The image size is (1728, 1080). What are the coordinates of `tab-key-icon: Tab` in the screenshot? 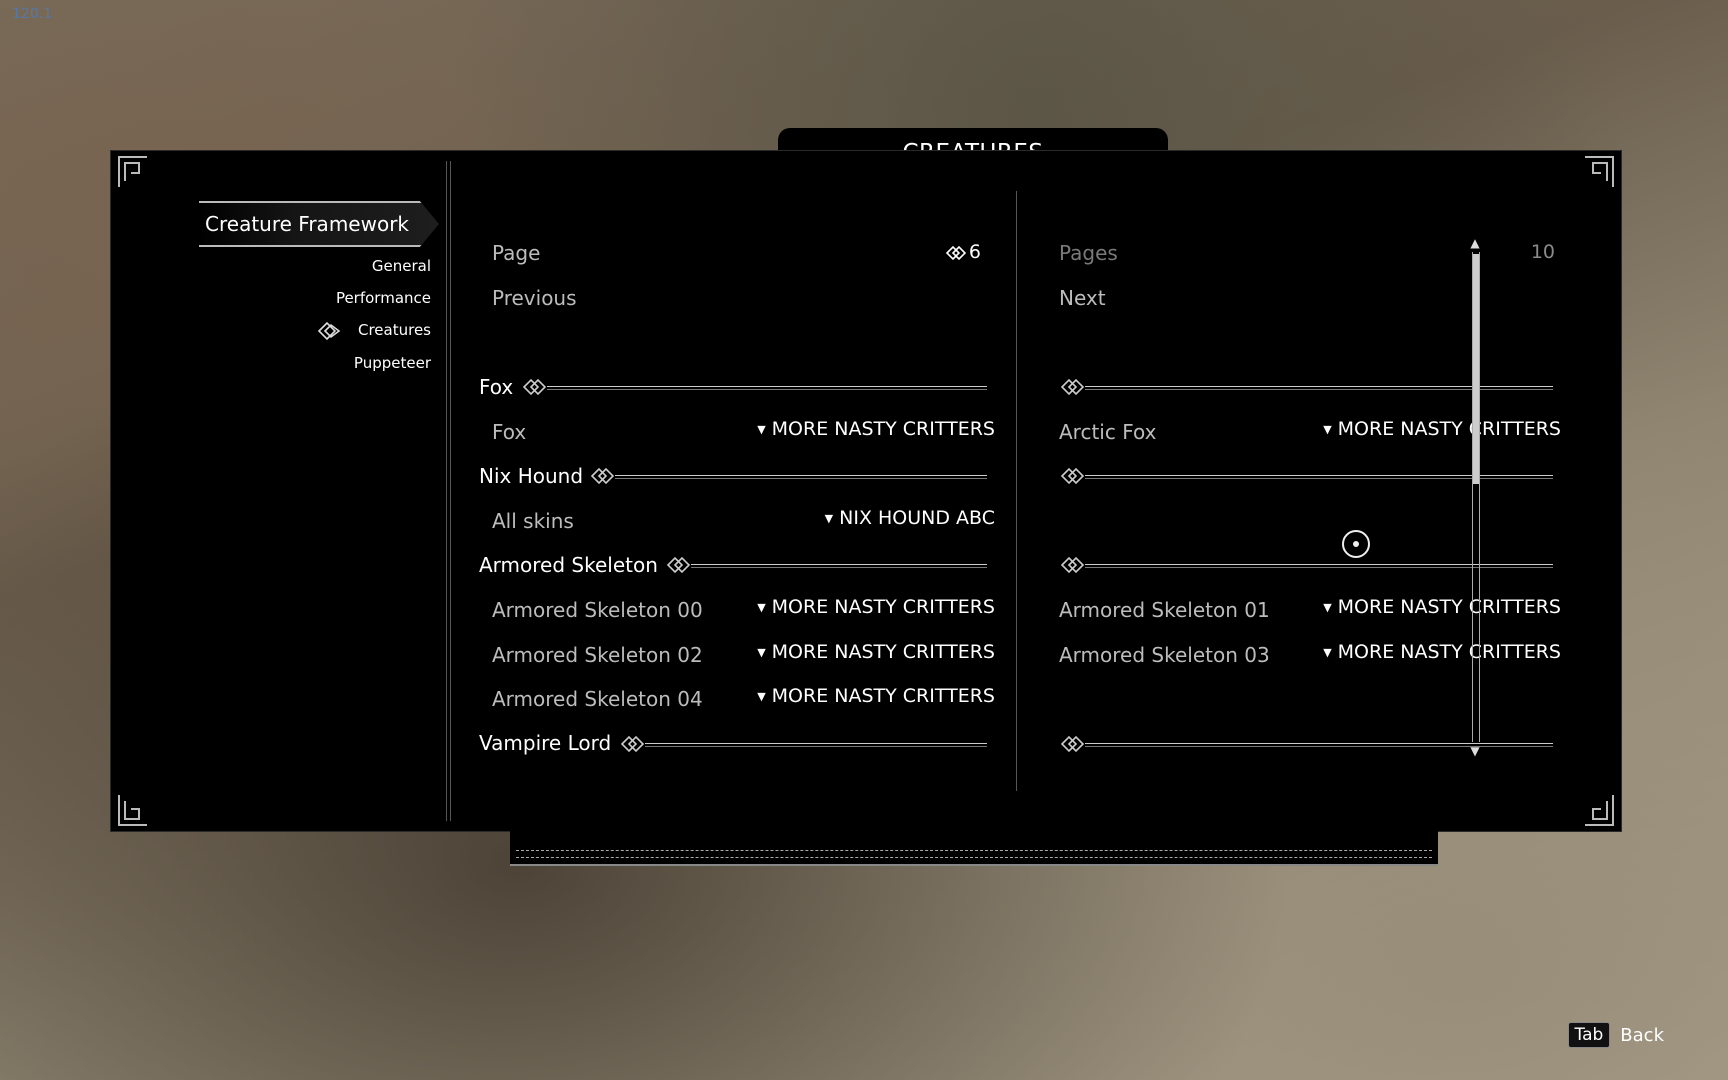 It's located at (1589, 1035).